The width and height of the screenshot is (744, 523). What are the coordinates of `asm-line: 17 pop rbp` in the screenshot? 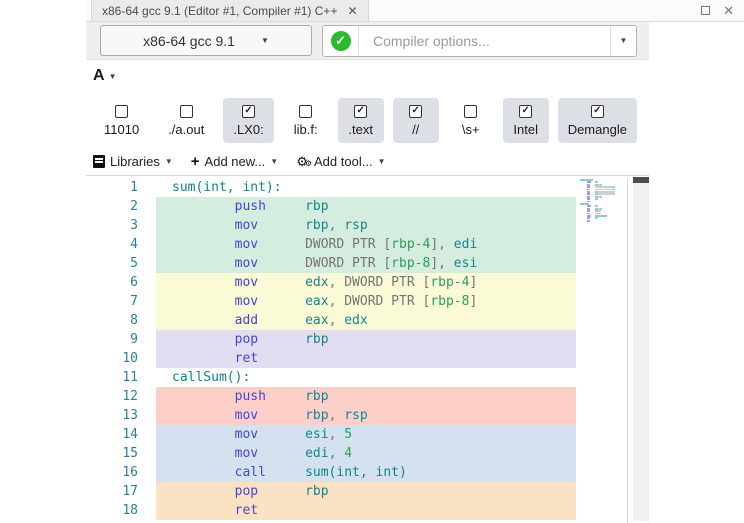 It's located at (367, 491).